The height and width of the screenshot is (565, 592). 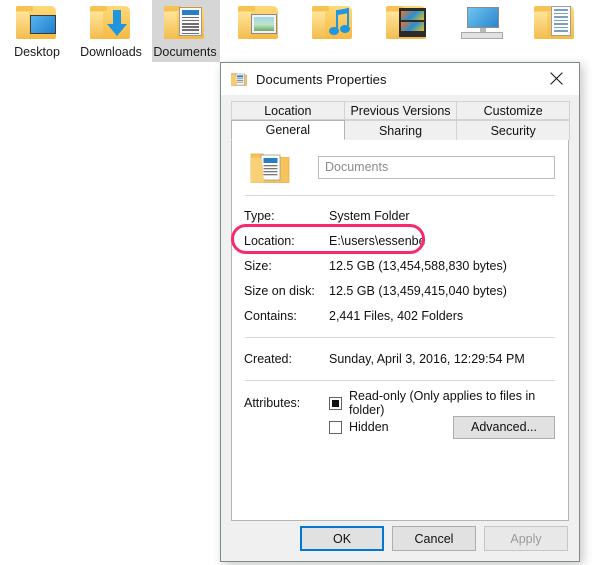 What do you see at coordinates (272, 403) in the screenshot?
I see `attributes-label: Attributes:` at bounding box center [272, 403].